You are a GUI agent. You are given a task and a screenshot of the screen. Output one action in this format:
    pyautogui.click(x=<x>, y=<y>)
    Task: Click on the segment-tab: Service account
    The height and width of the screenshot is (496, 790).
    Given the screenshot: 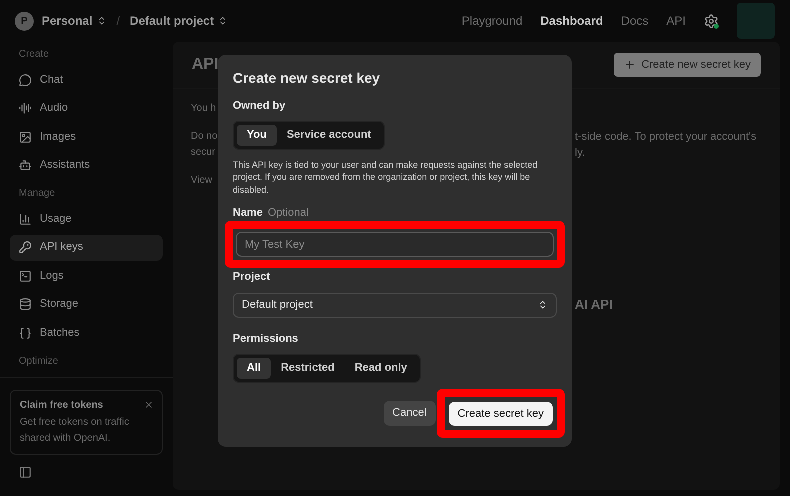 What is the action you would take?
    pyautogui.click(x=329, y=135)
    